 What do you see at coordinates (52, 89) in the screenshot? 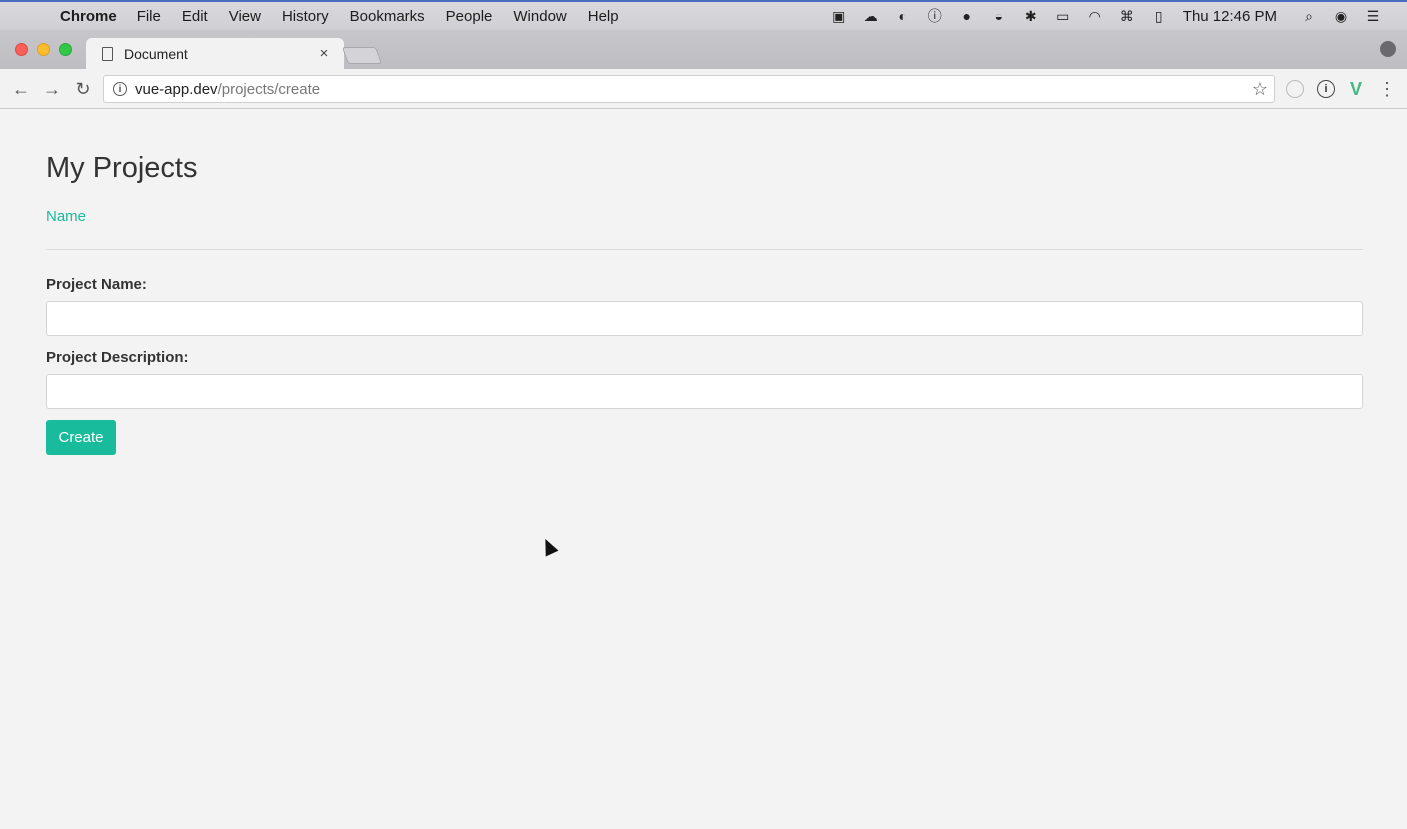
I see `forward-arrow-icon: →` at bounding box center [52, 89].